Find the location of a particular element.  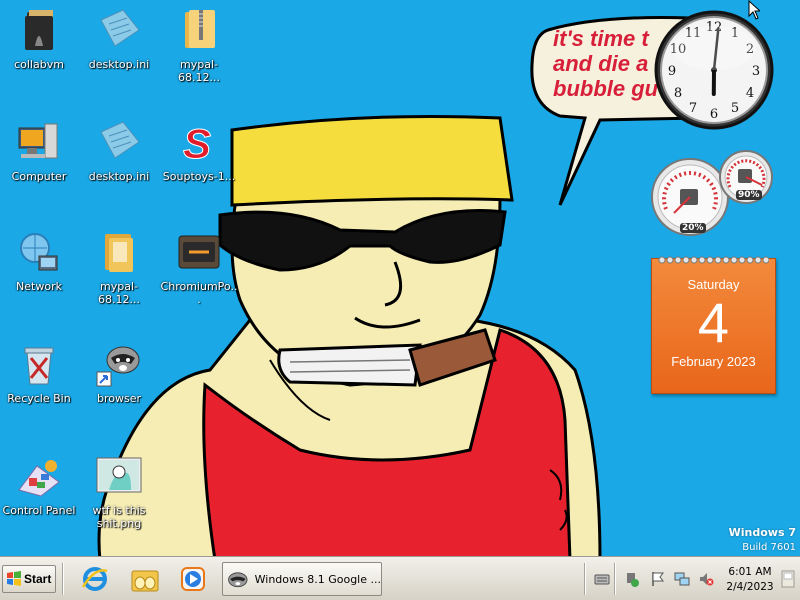

mouse-cursor-icon is located at coordinates (754, 10).